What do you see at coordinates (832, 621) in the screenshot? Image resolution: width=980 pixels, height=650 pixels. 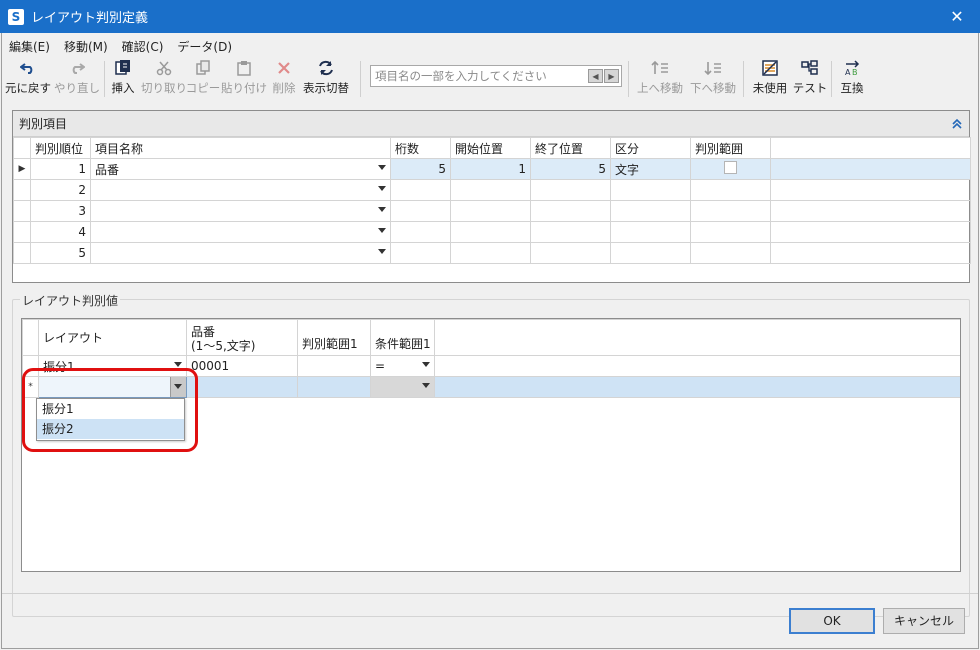 I see `ok-button: OK` at bounding box center [832, 621].